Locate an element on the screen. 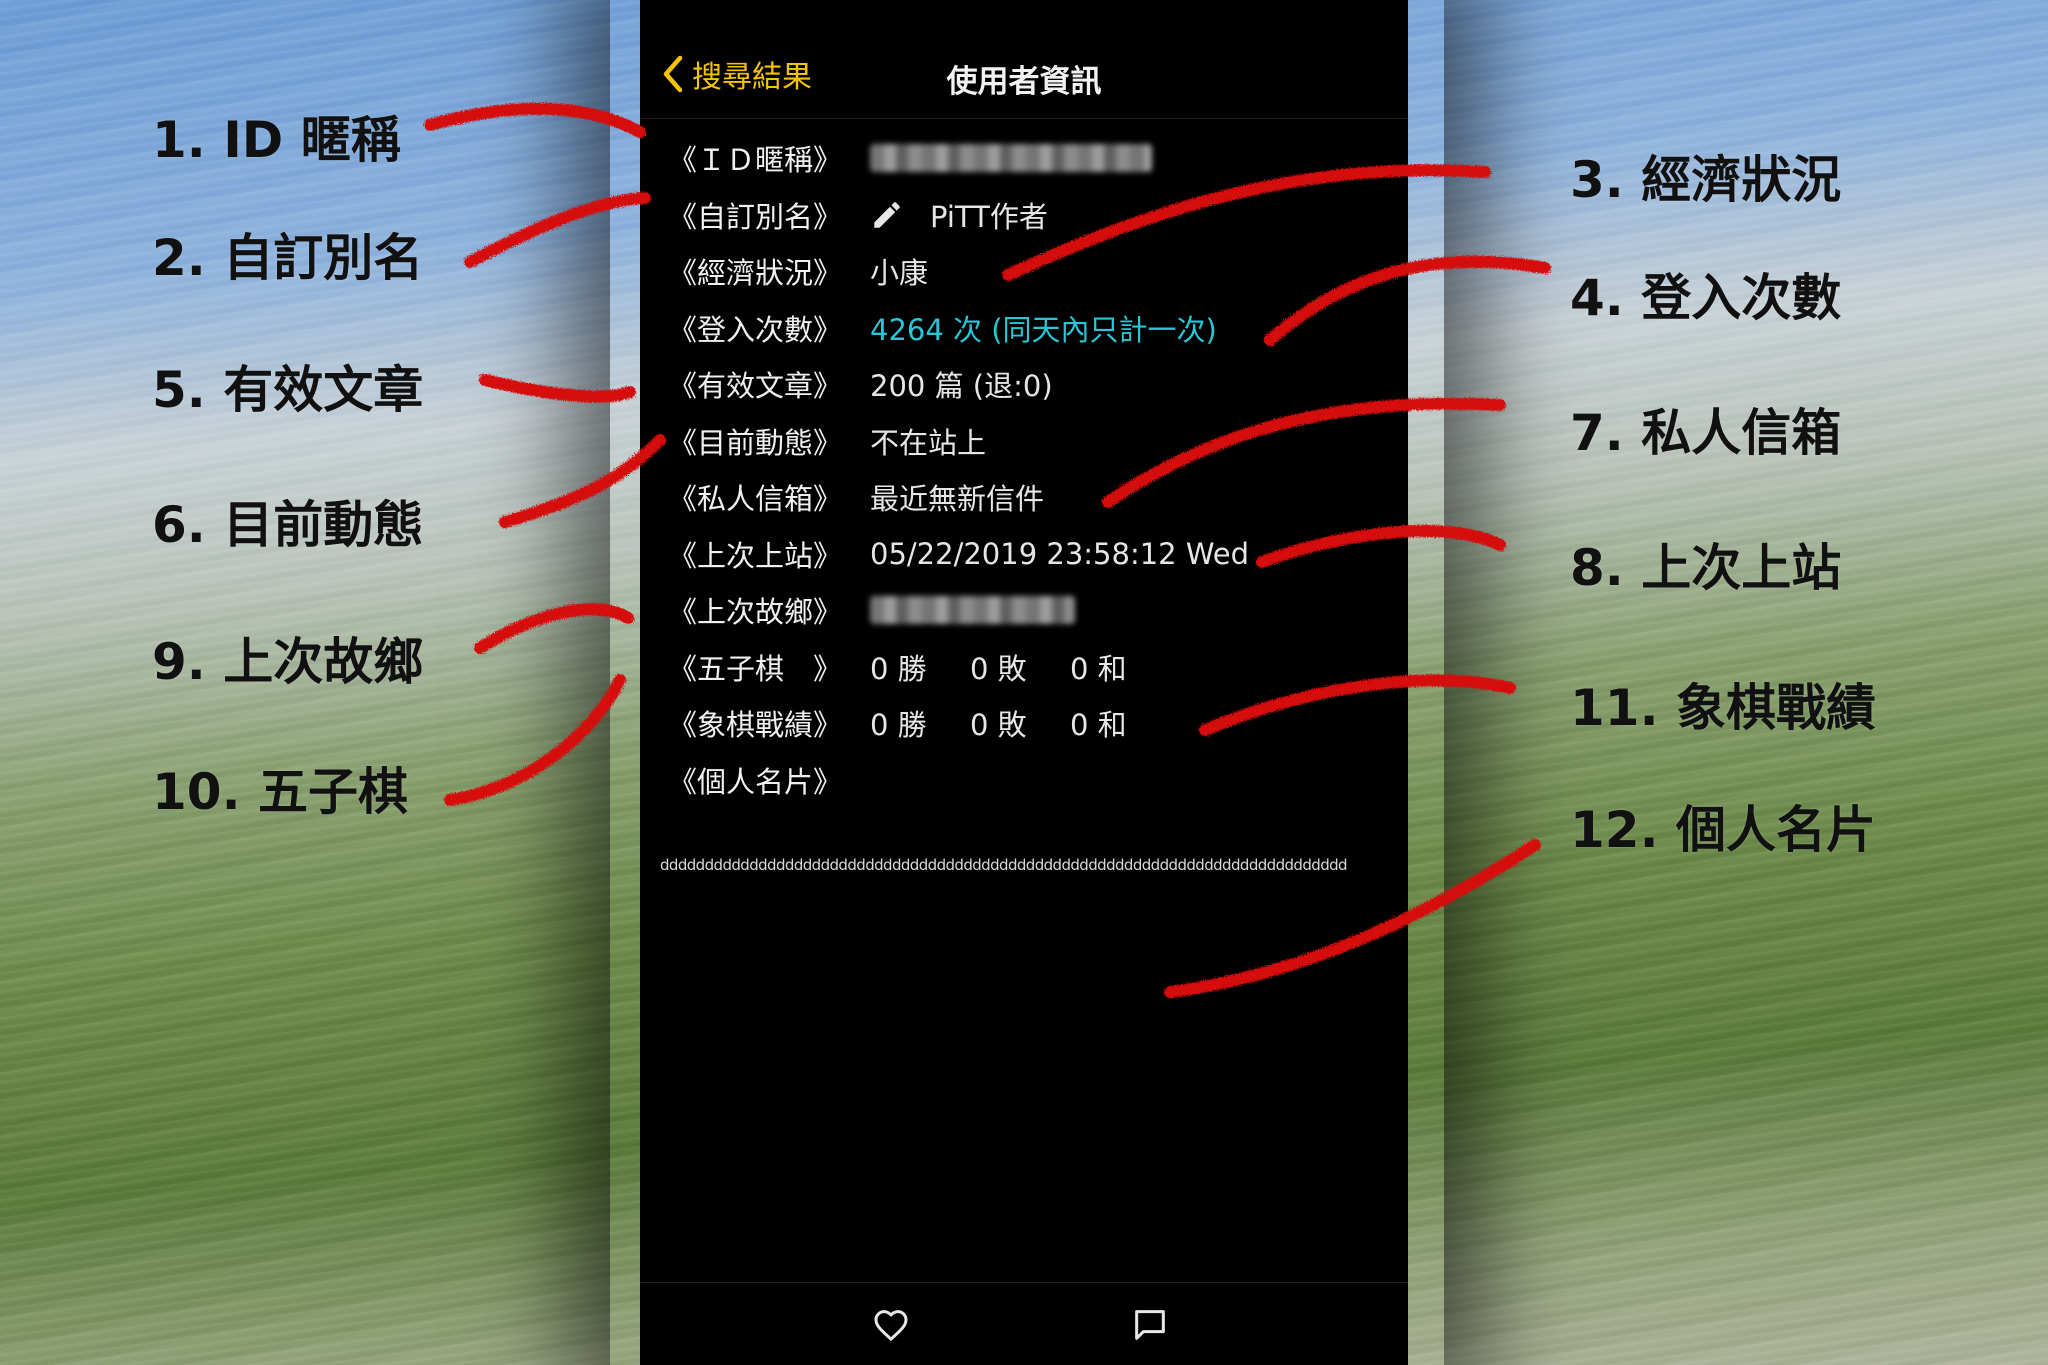  row-gomoku: 《五子棋 》 0 勝 0 敗 0 和 is located at coordinates (1028, 667).